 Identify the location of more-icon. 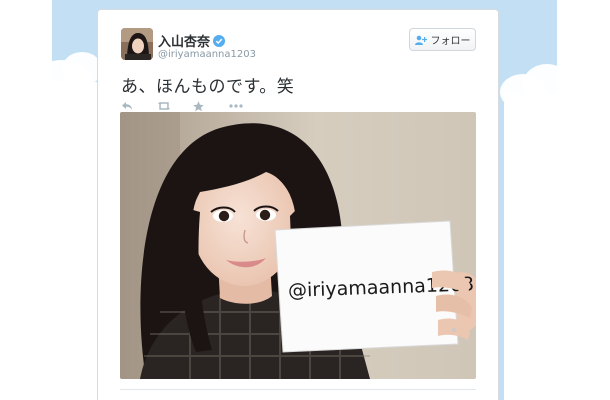
(236, 106).